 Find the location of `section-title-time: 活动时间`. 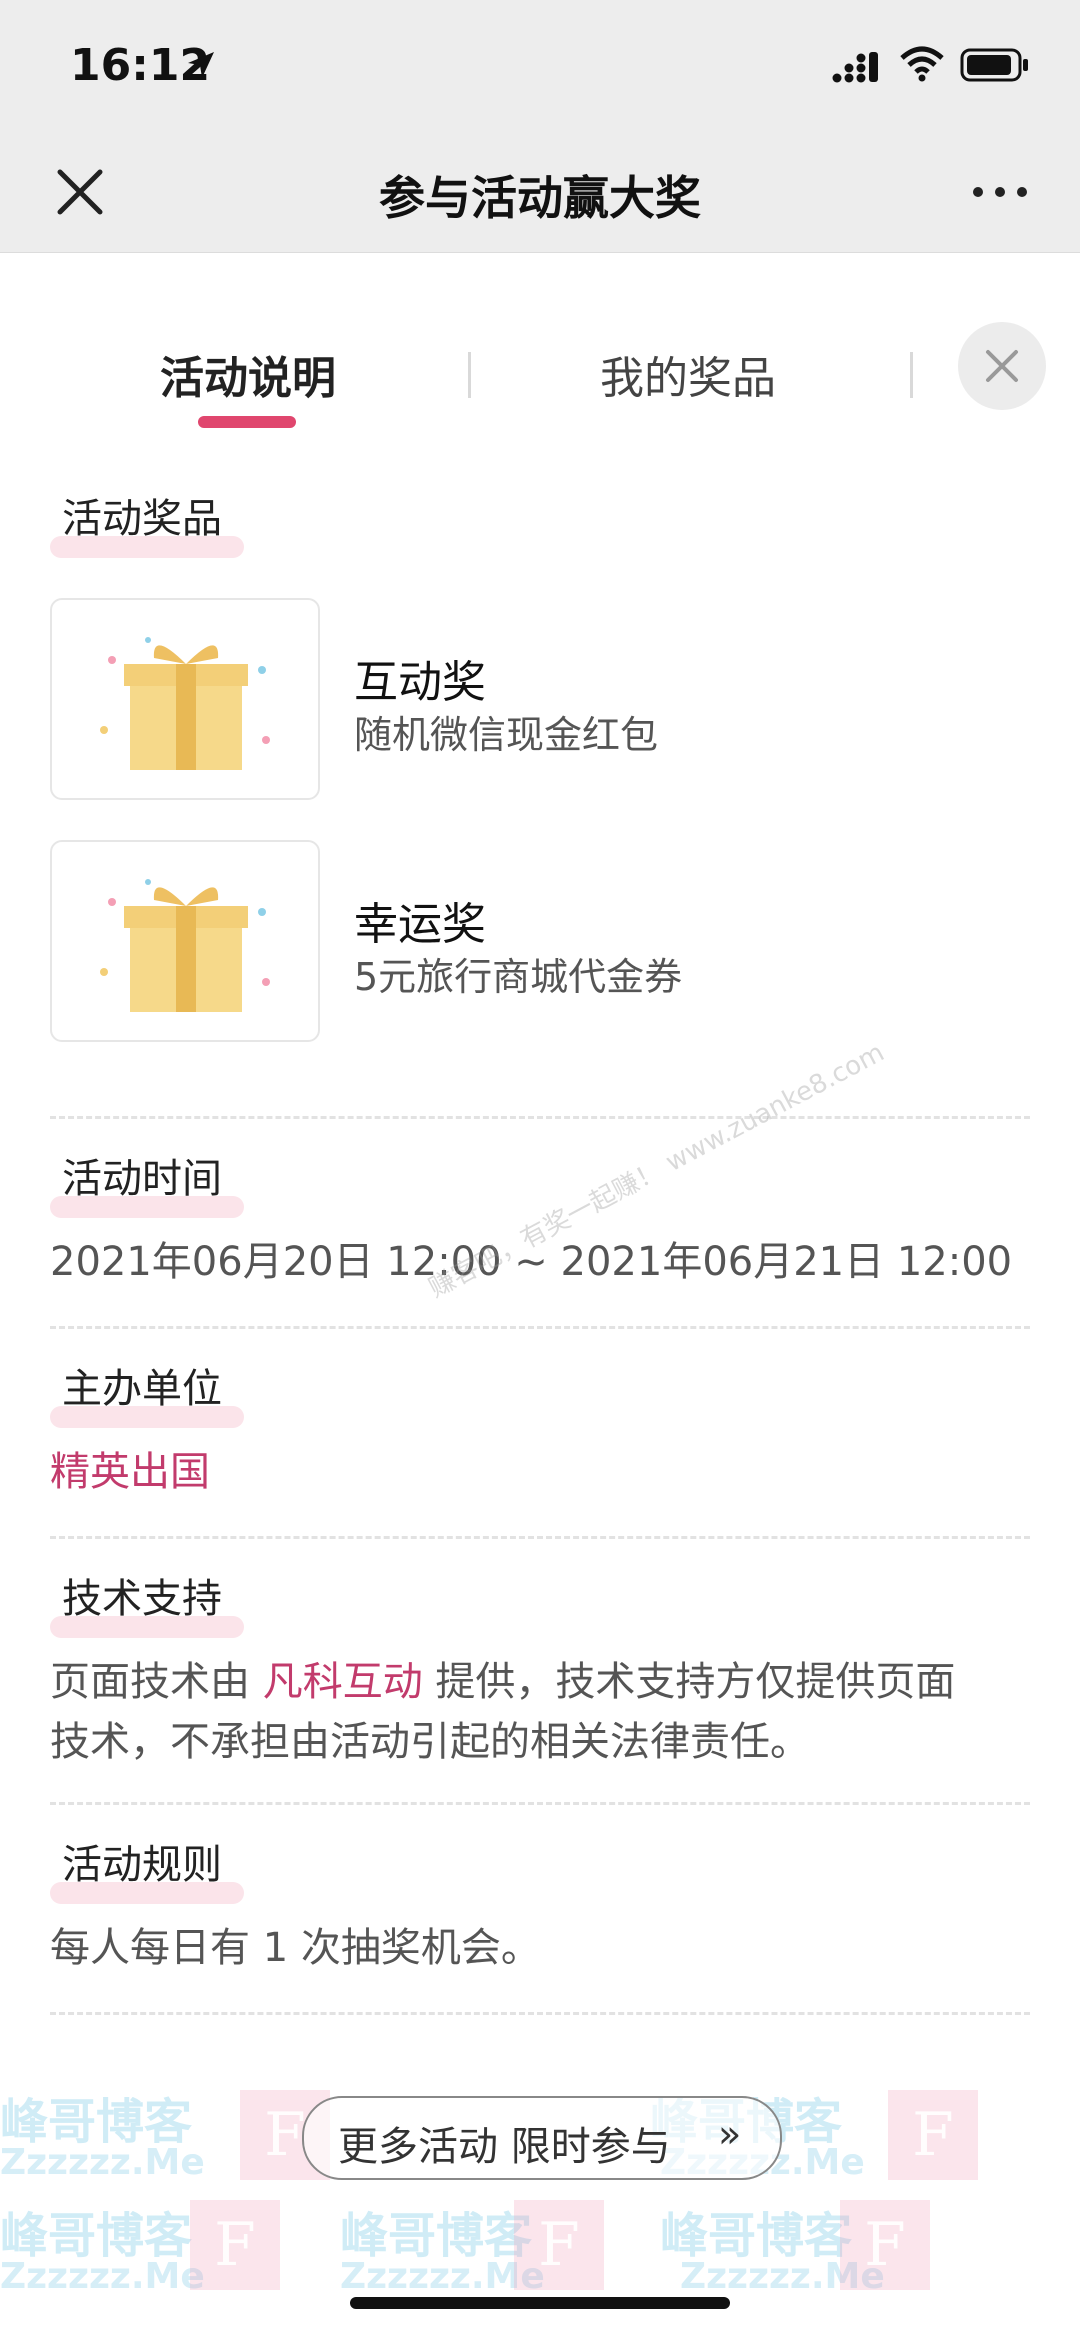

section-title-time: 活动时间 is located at coordinates (147, 1182).